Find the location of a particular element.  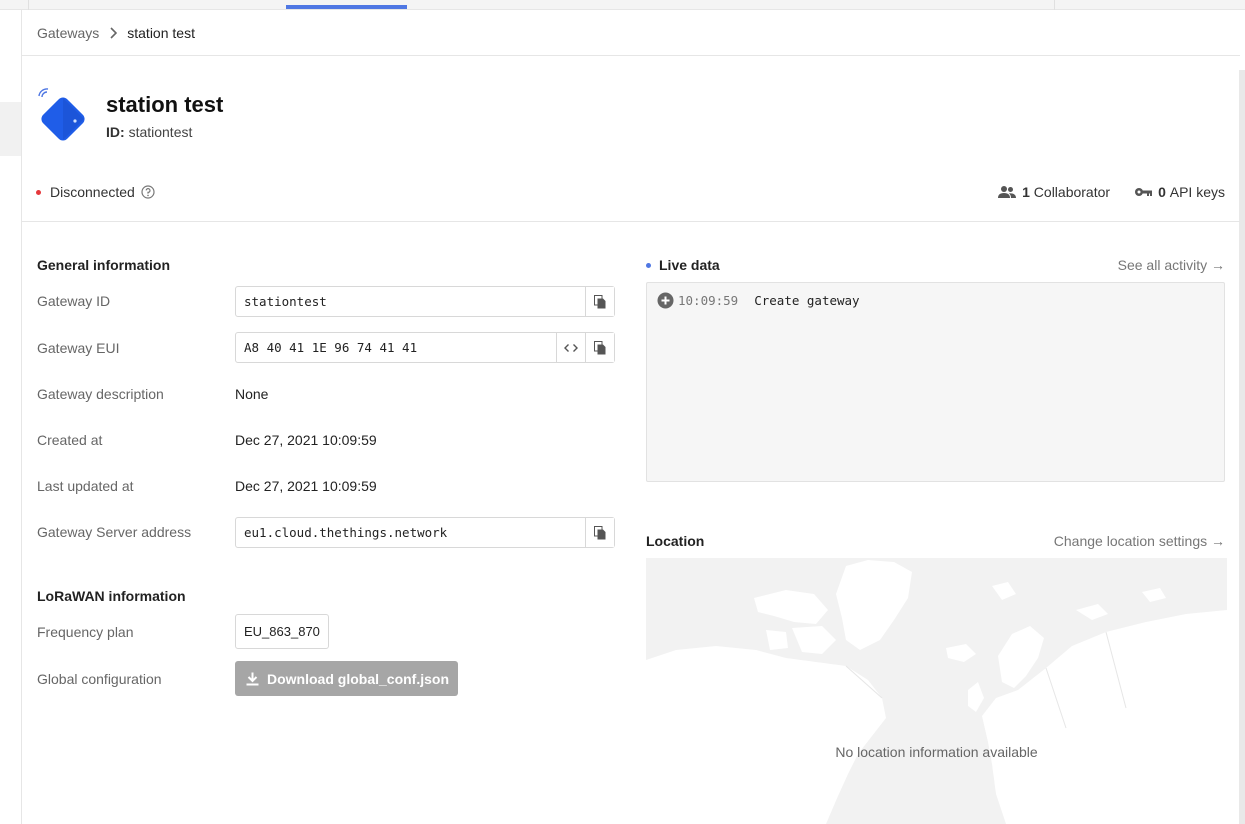

gateway-eui-field-value: A8 40 41 1E 96 74 41 41 is located at coordinates (396, 347).